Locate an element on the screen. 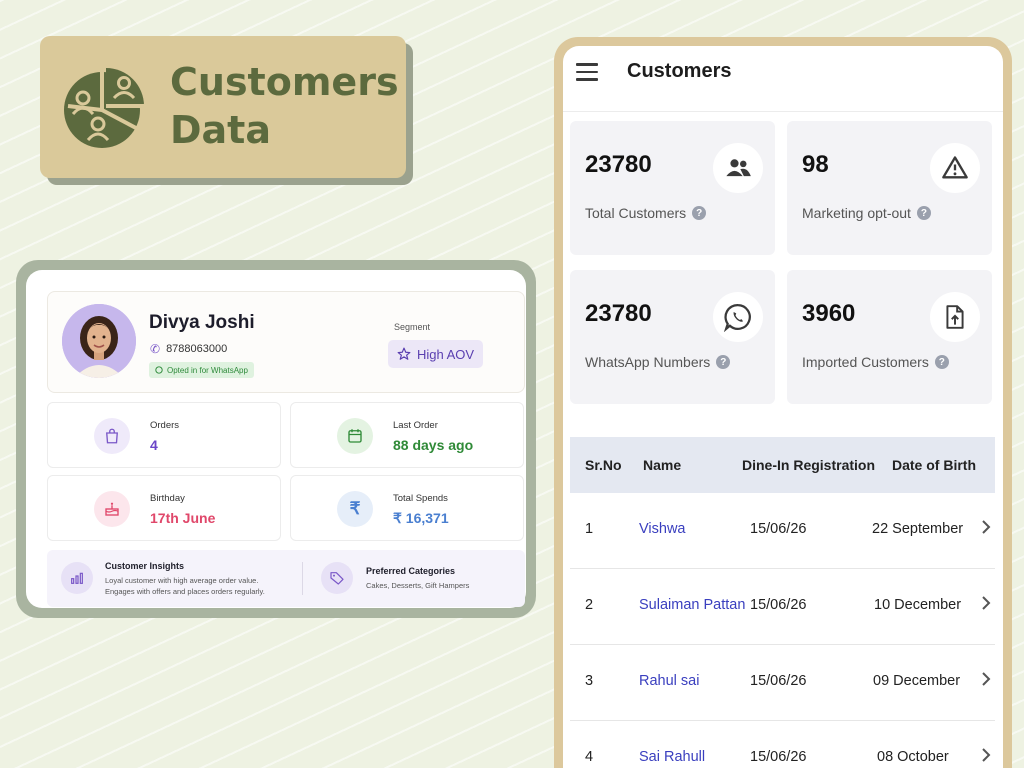  row-dob: 10 December is located at coordinates (918, 605).